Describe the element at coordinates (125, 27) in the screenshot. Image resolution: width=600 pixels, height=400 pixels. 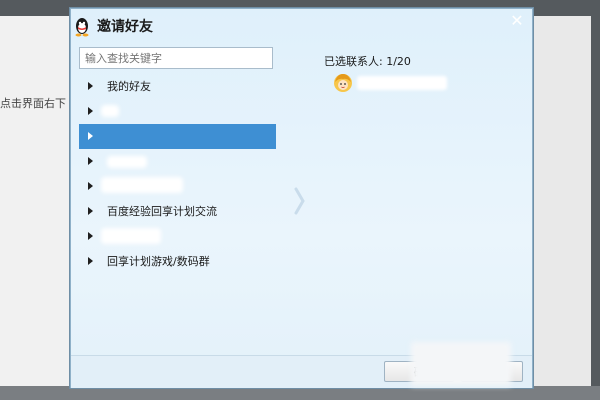
I see `dialog-title: 邀请好友` at that location.